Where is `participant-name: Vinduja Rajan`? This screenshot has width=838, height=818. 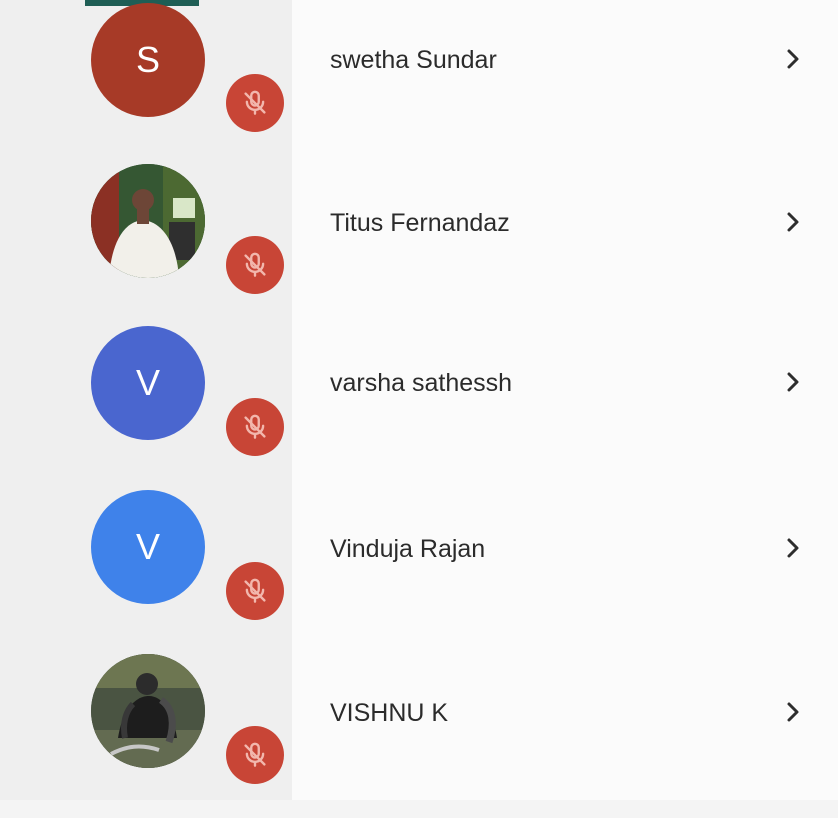 participant-name: Vinduja Rajan is located at coordinates (408, 549).